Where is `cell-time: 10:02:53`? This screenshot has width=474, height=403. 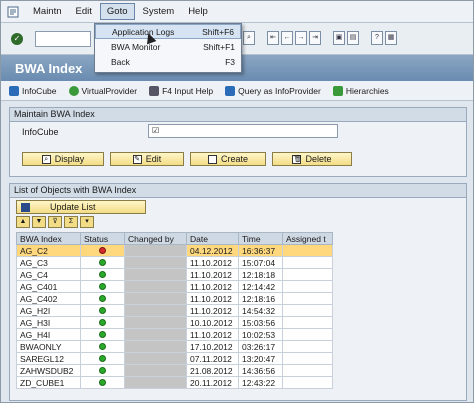 cell-time: 10:02:53 is located at coordinates (260, 334).